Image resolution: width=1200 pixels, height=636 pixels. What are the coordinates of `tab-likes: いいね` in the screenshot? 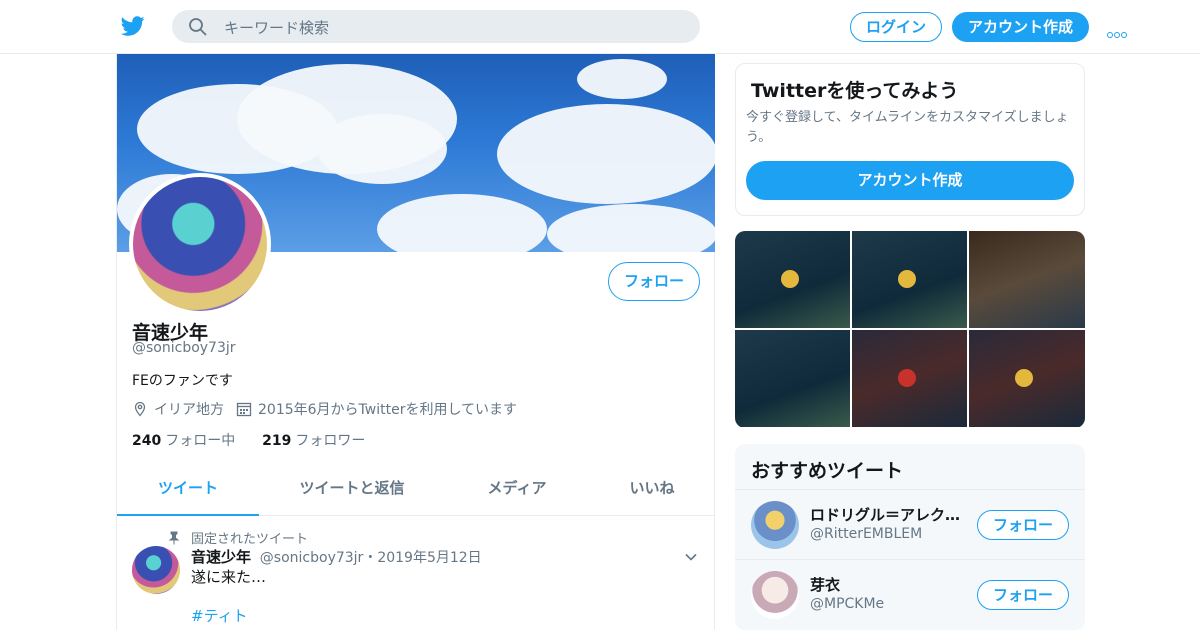 It's located at (652, 492).